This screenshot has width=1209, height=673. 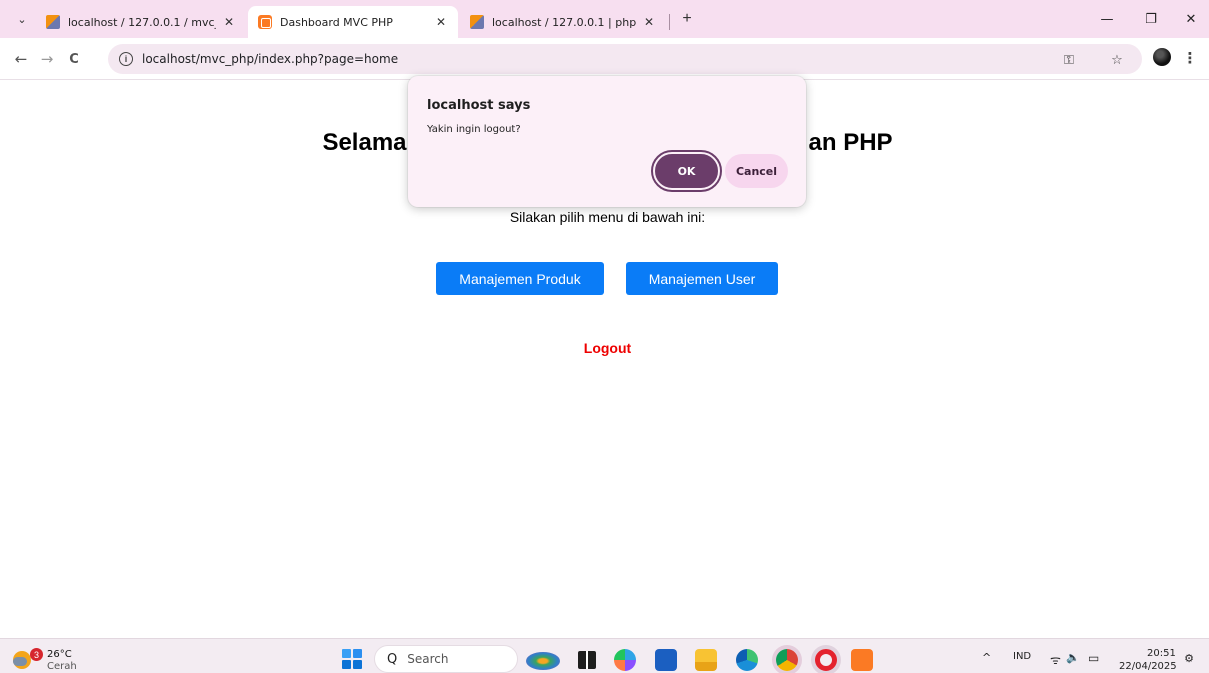 I want to click on bookmark-star-icon: ☆, so click(x=1117, y=60).